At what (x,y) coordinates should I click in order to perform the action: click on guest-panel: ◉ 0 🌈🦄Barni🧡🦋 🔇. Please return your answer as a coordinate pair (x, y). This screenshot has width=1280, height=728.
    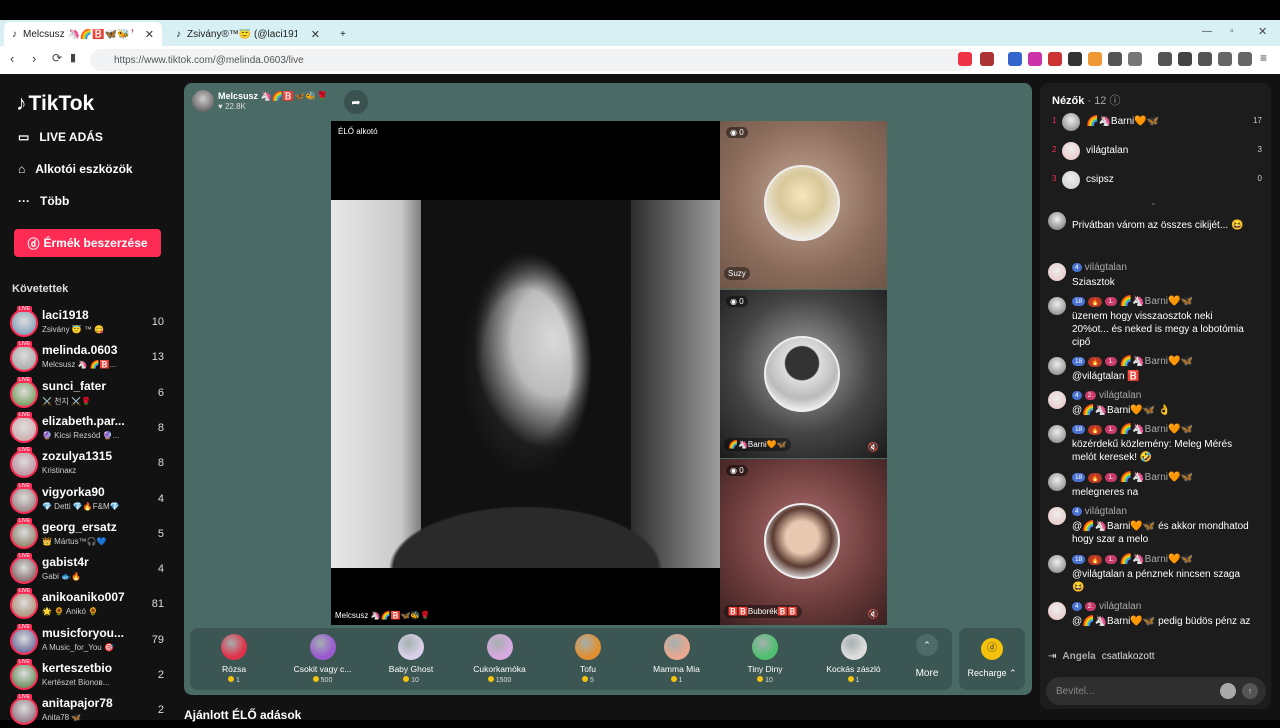
    Looking at the image, I should click on (803, 374).